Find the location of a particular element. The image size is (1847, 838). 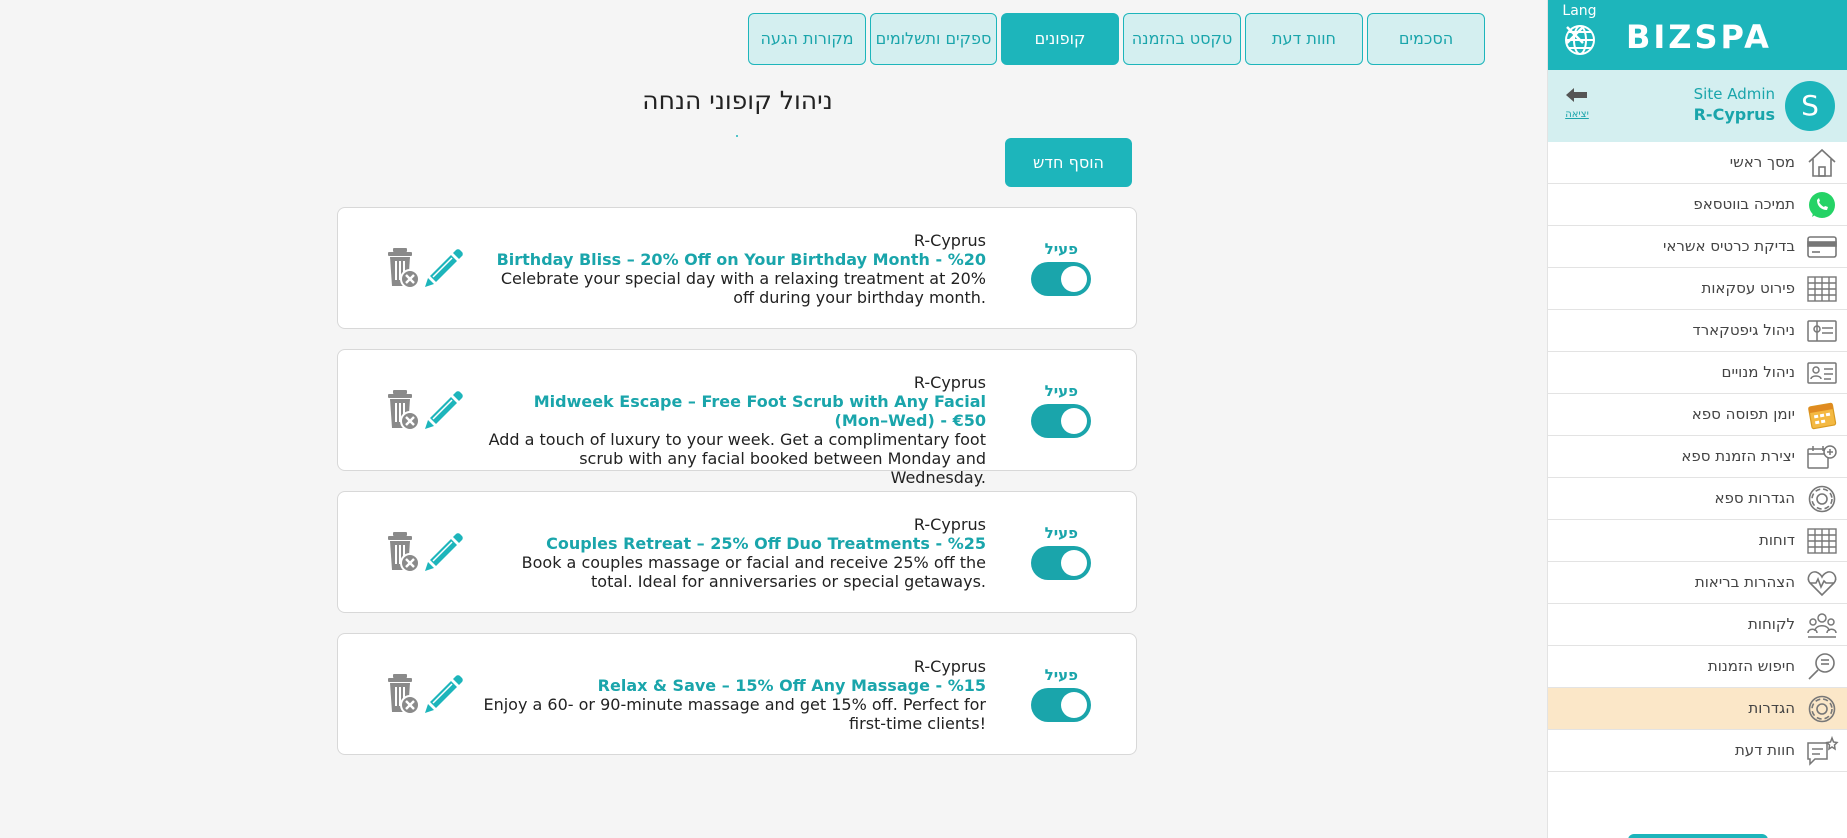

search-bookings-icon is located at coordinates (1821, 666).